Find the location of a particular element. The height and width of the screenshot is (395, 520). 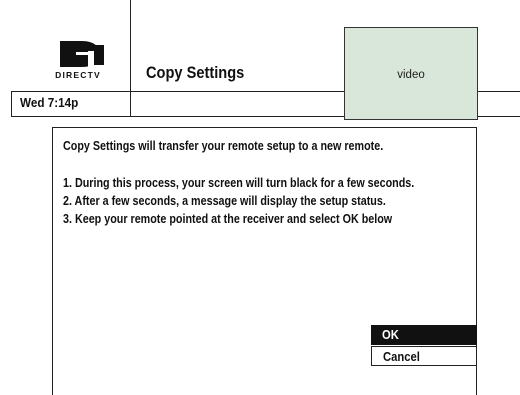

left-border is located at coordinates (11, 104).